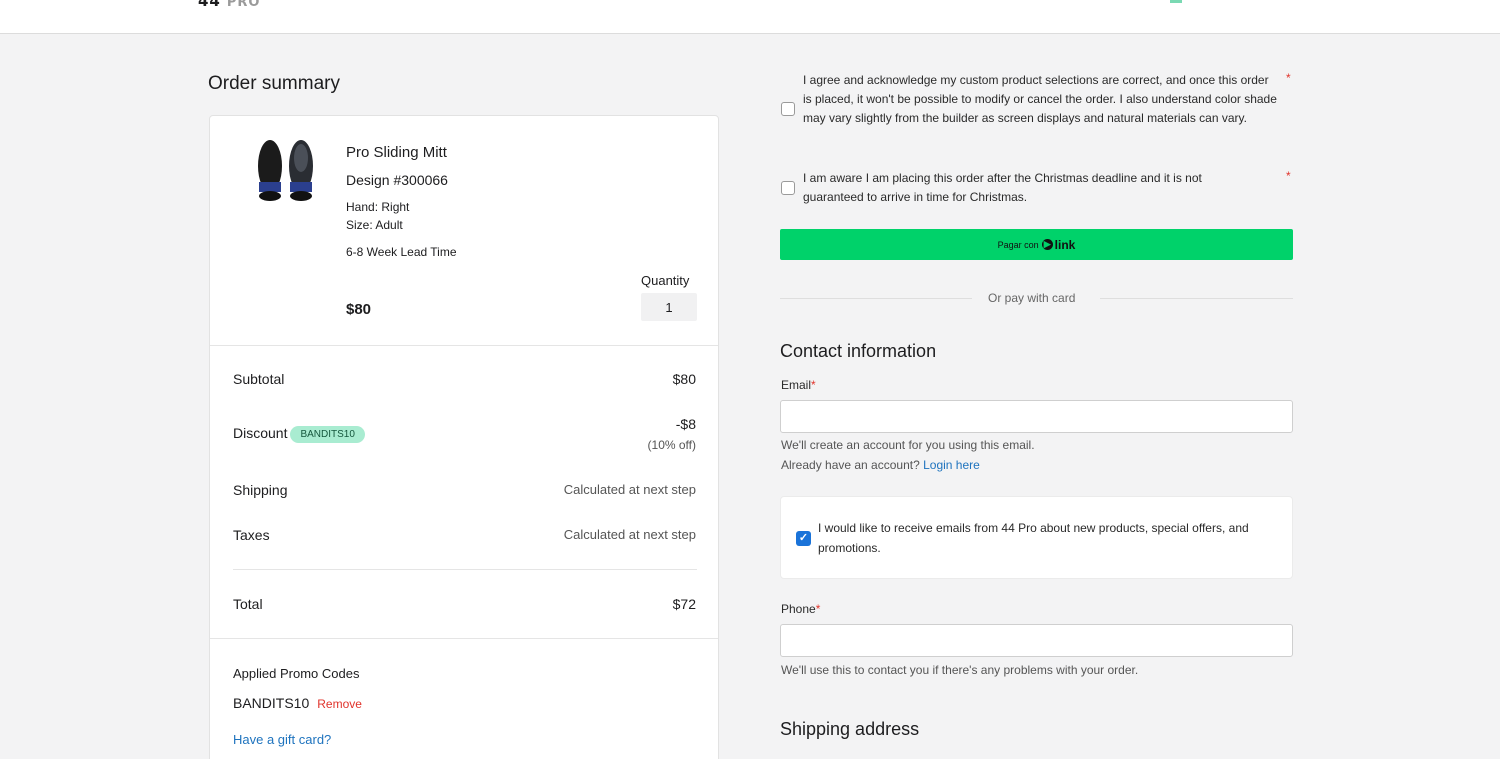 This screenshot has width=1500, height=759. I want to click on product-image, so click(285, 170).